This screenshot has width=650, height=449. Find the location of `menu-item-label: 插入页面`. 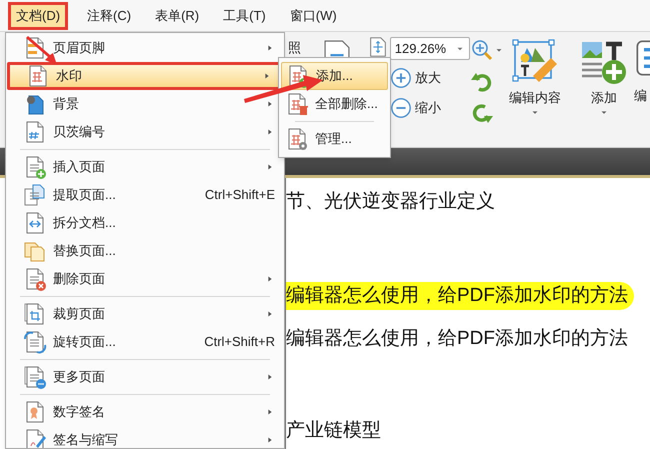

menu-item-label: 插入页面 is located at coordinates (79, 167).